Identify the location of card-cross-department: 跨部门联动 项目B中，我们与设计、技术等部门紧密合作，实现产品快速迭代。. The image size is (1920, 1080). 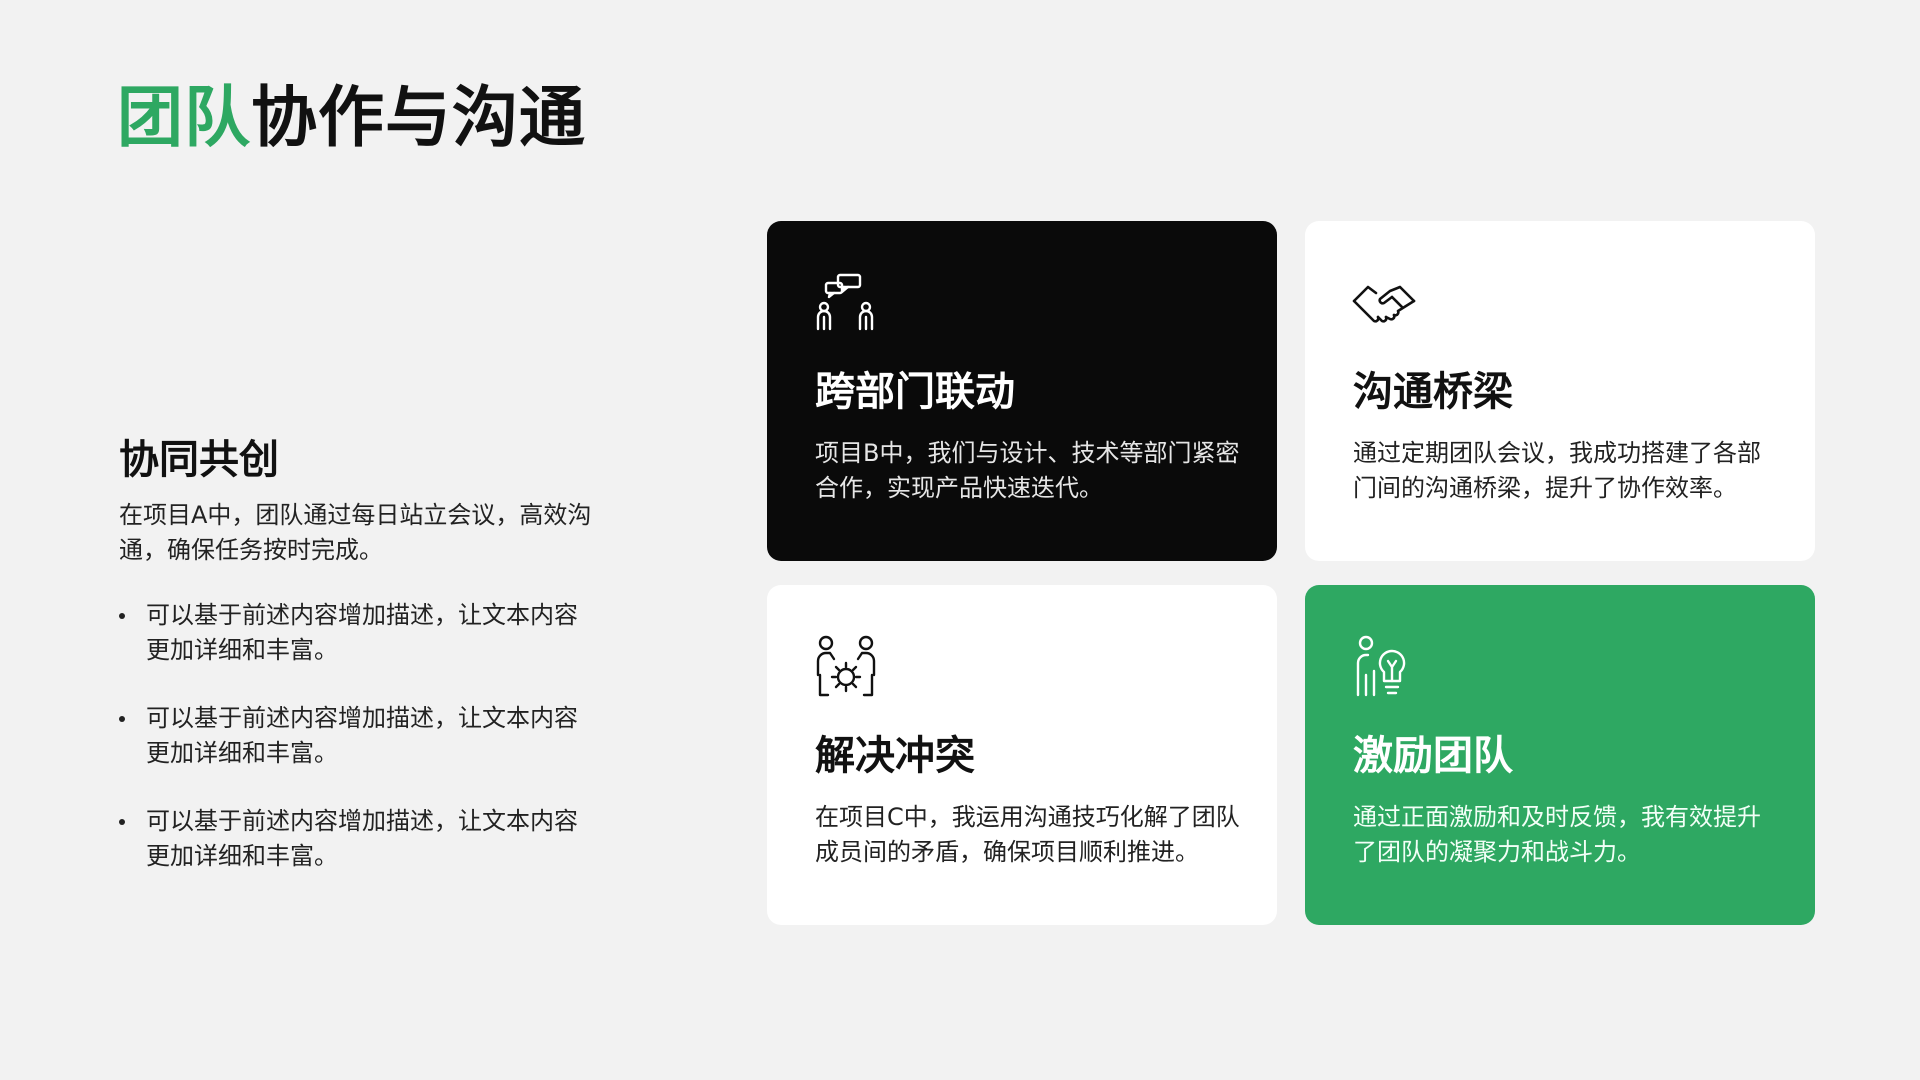
(1022, 391).